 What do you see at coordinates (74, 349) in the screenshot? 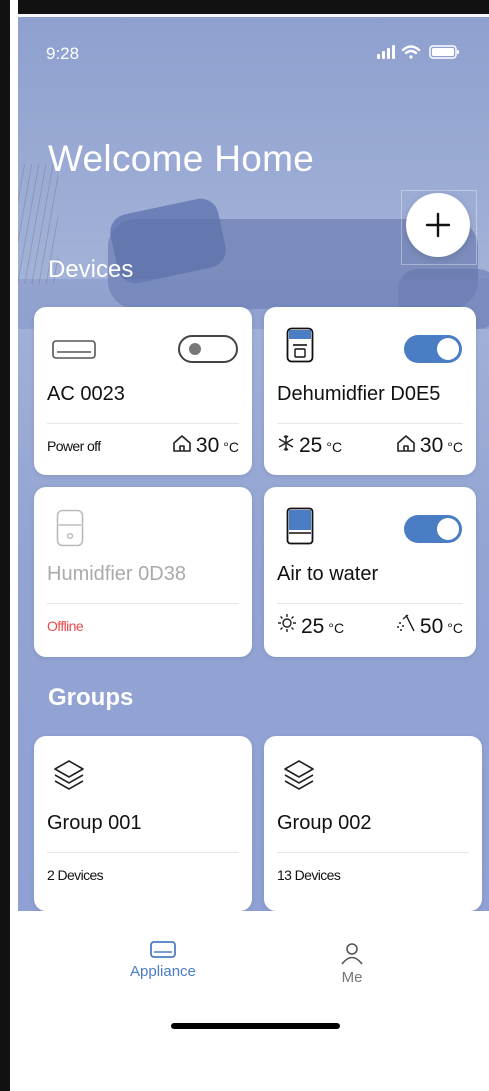
I see `air-conditioner-icon` at bounding box center [74, 349].